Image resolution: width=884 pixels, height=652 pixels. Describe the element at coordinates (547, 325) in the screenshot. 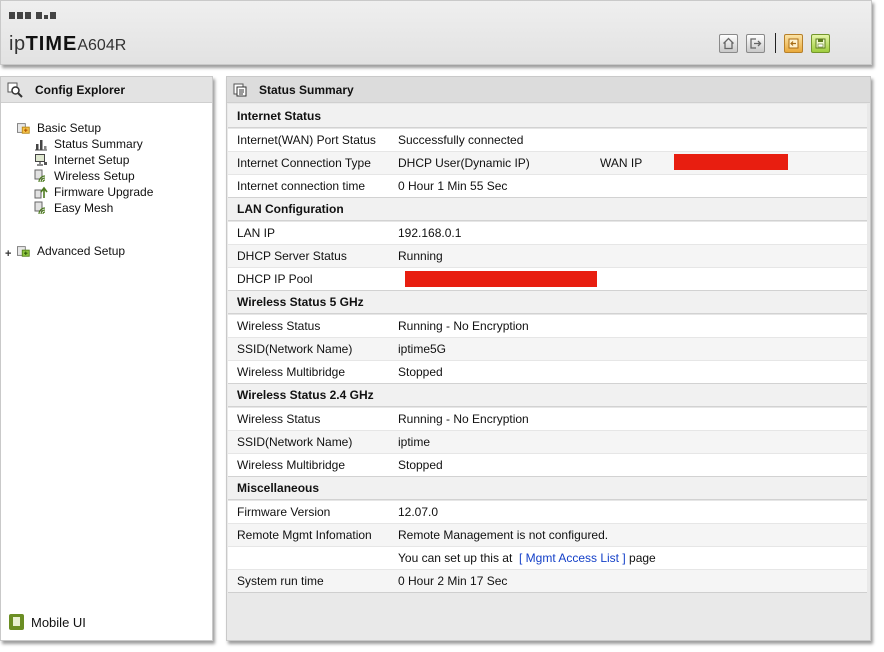

I see `row-wireless5-status: Wireless Status Running - No Encryption` at that location.